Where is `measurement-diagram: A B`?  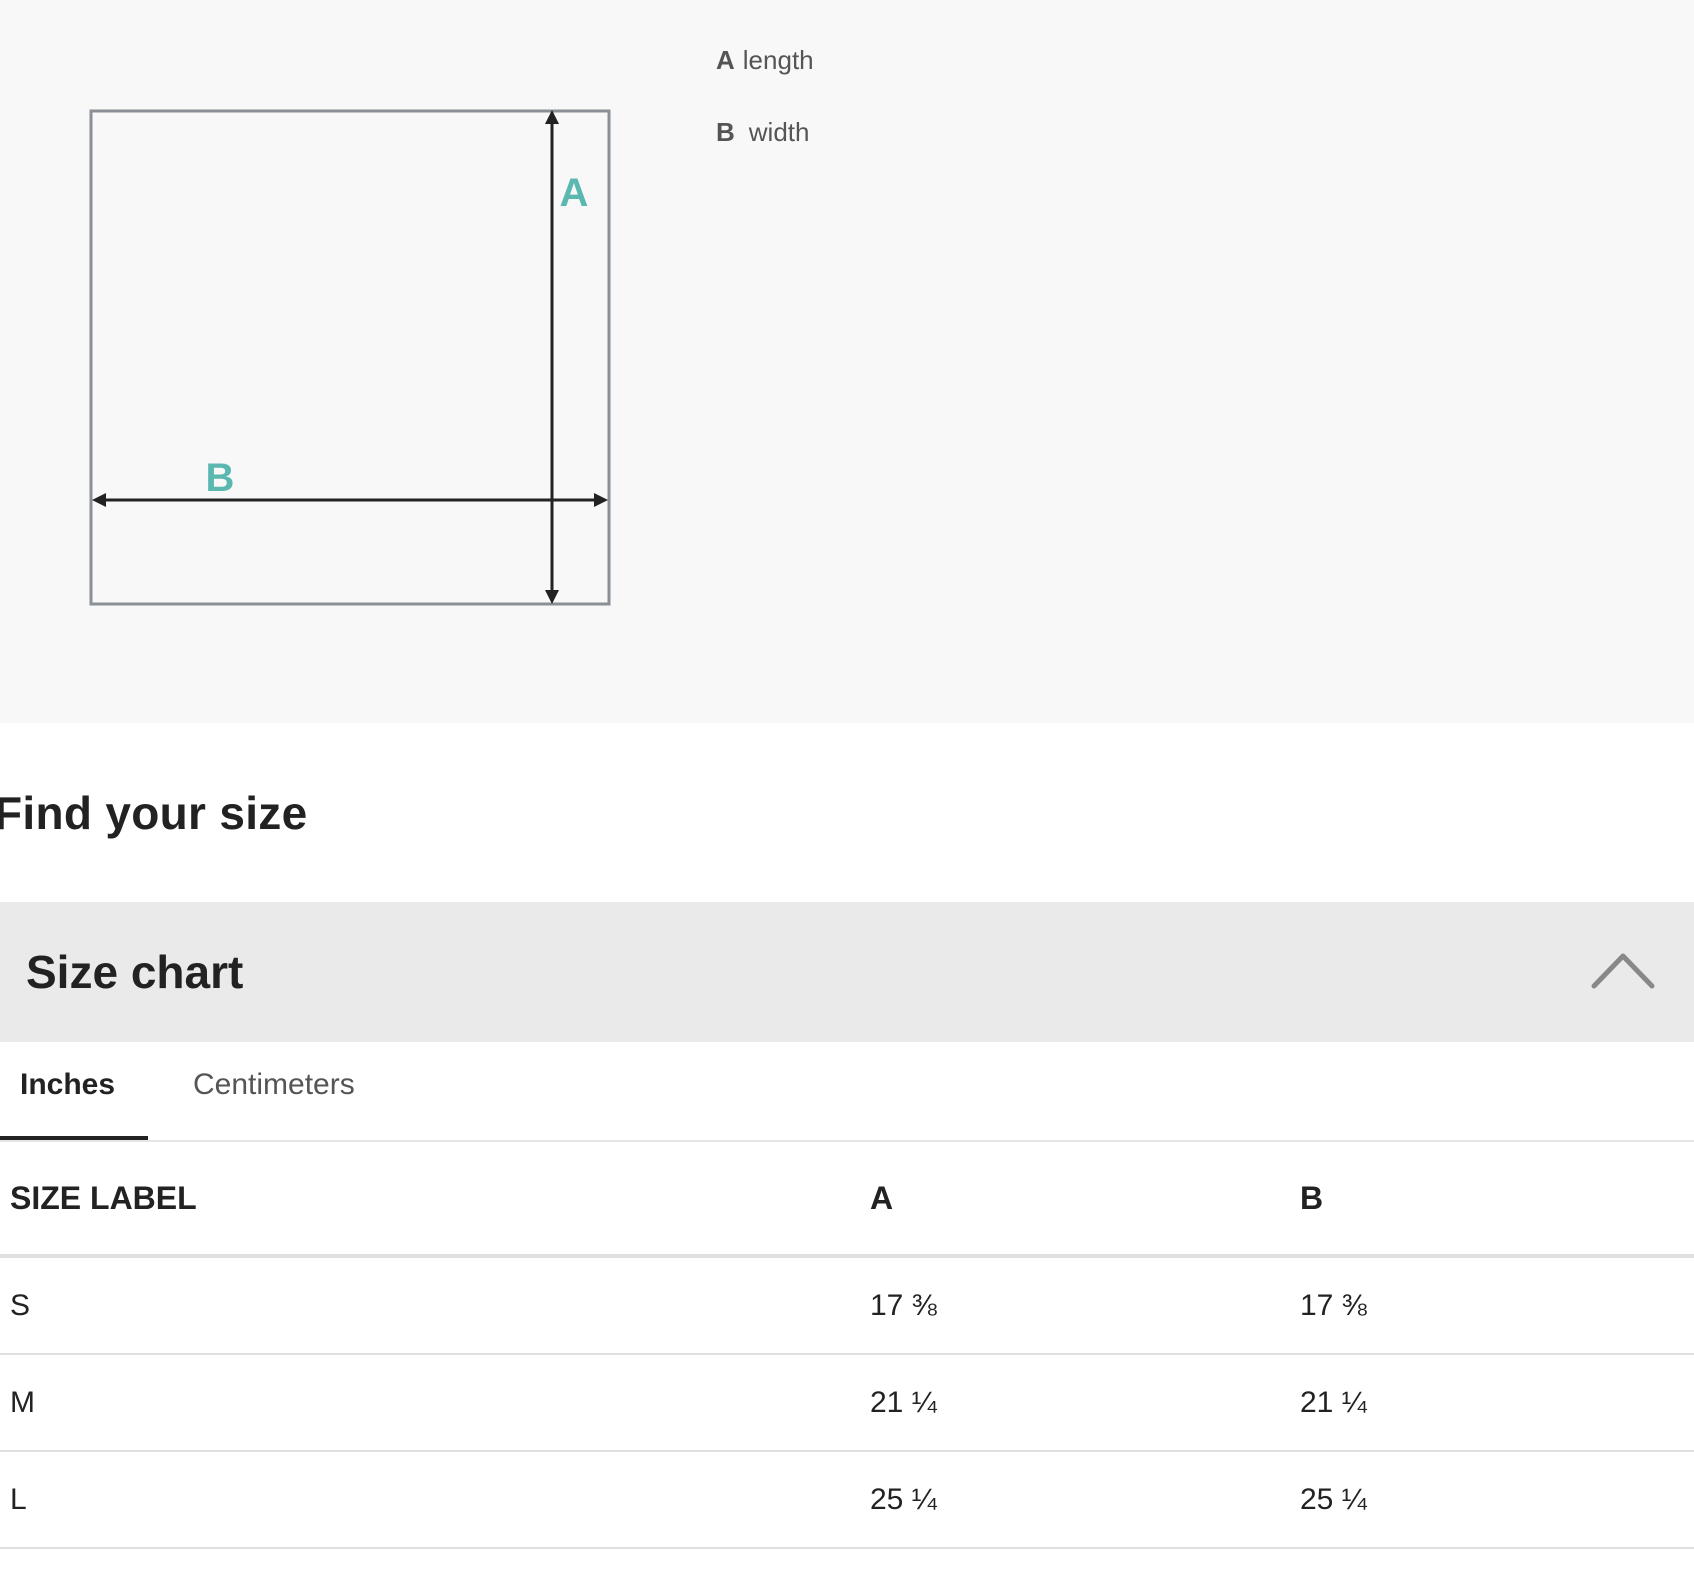
measurement-diagram: A B is located at coordinates (350, 357).